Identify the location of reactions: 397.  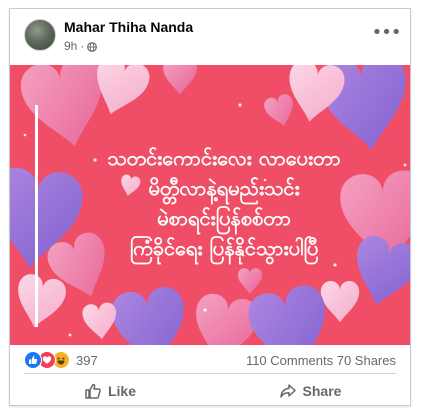
(61, 360).